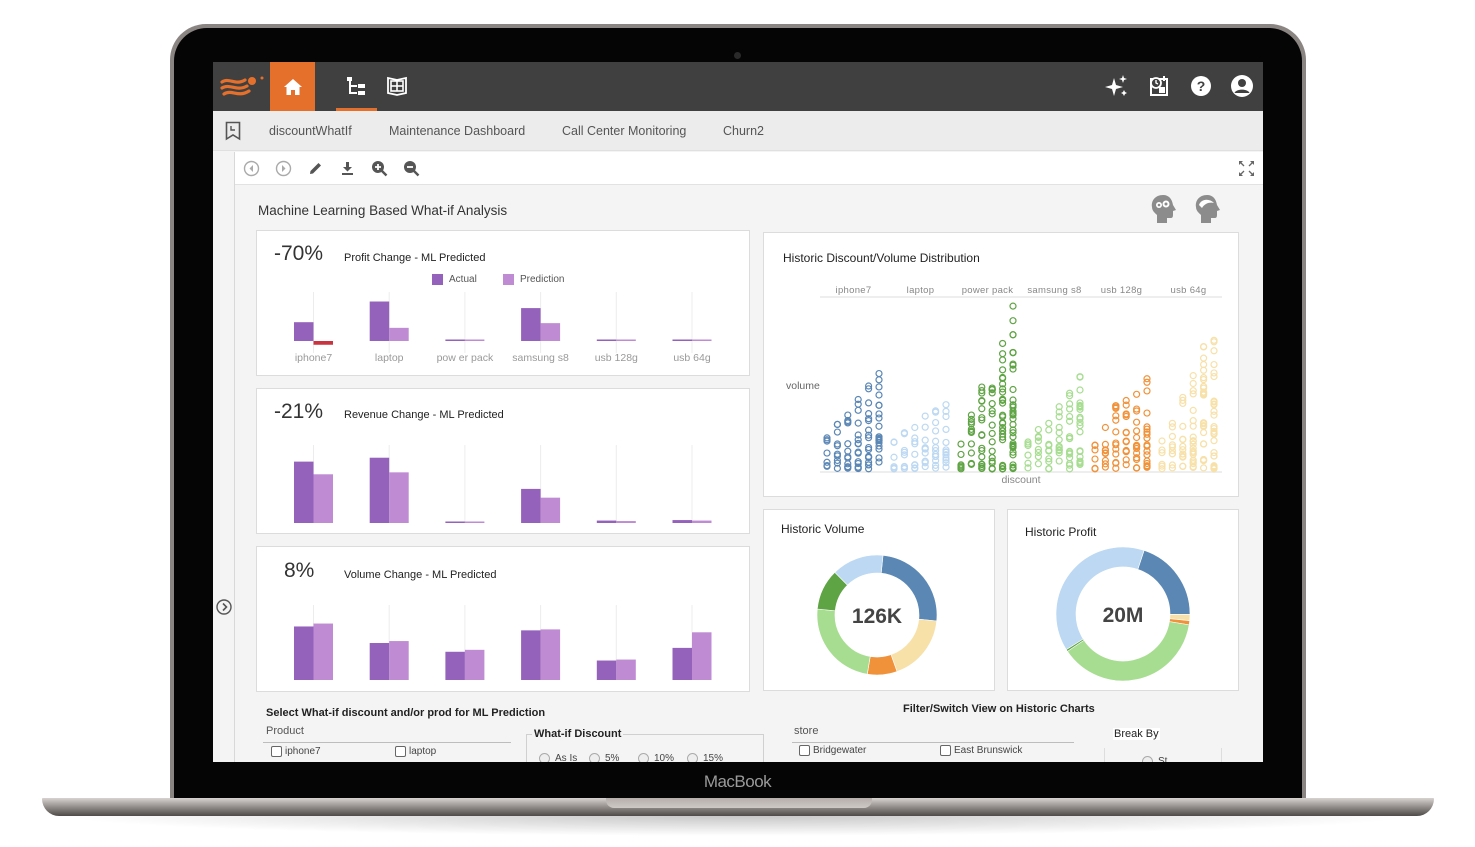 The width and height of the screenshot is (1475, 847). Describe the element at coordinates (1117, 86) in the screenshot. I see `ai-assistant-button` at that location.